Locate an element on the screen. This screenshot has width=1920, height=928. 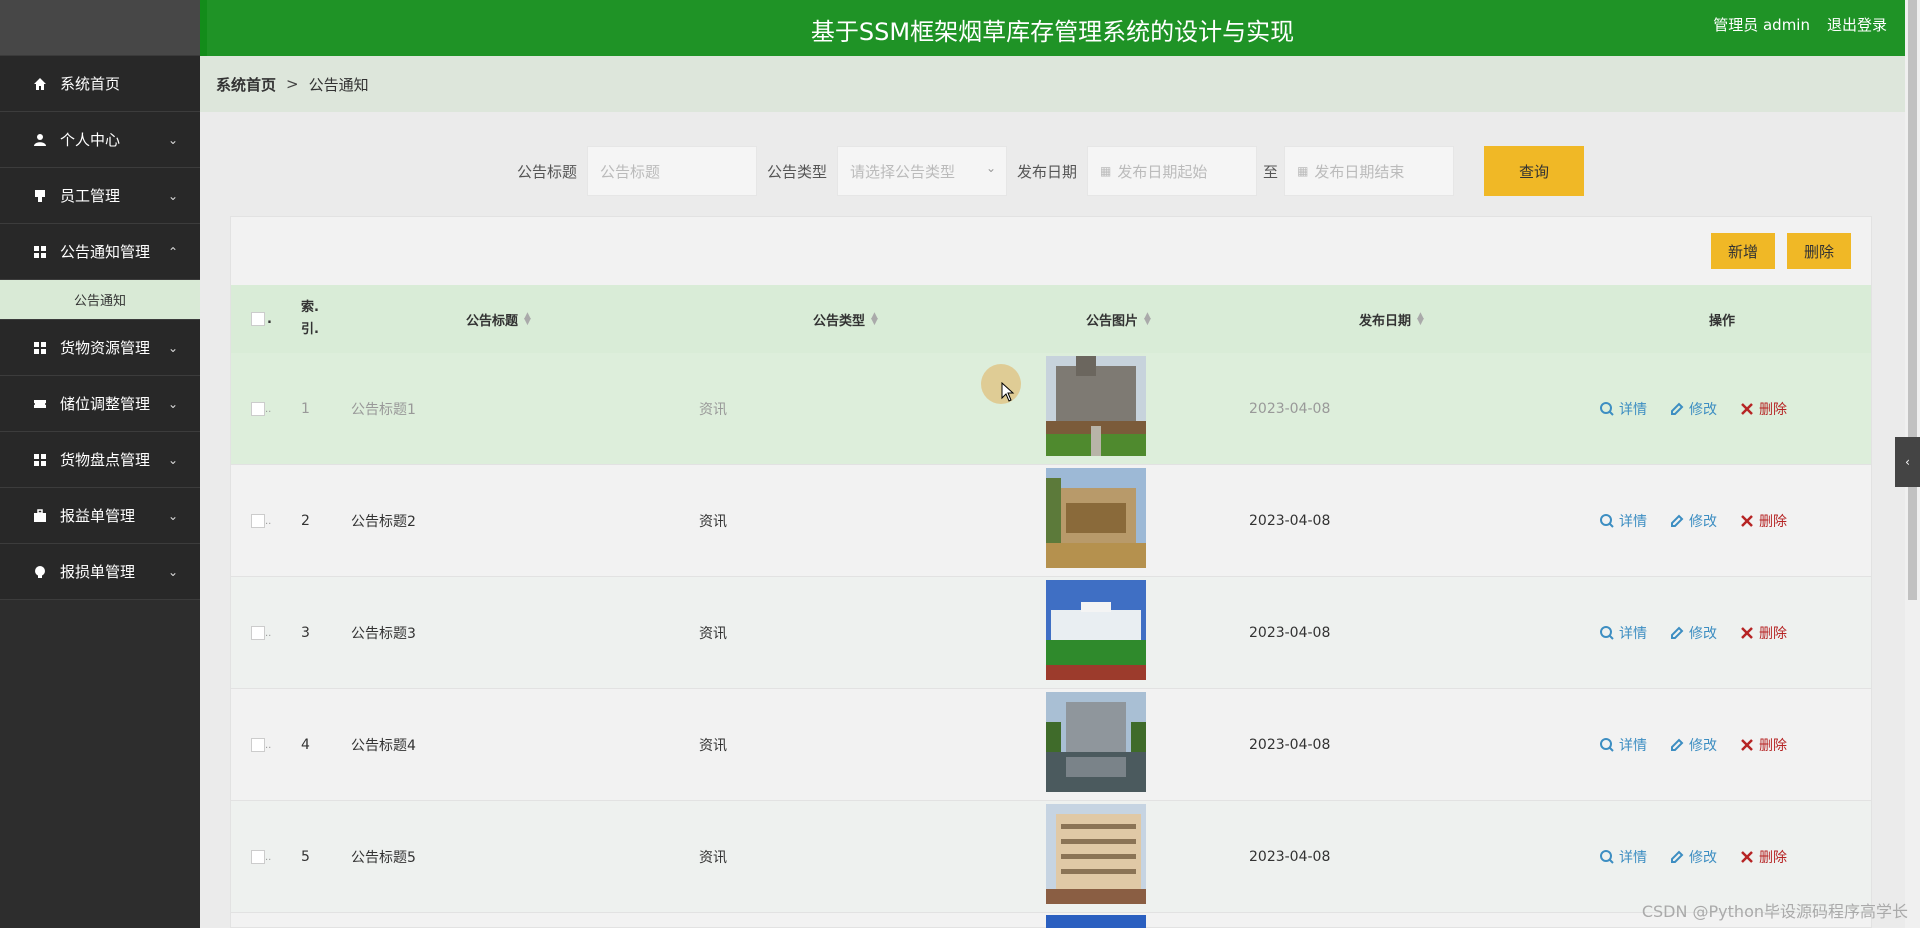
sidebar-item-label: 系统首页 is located at coordinates (90, 84).